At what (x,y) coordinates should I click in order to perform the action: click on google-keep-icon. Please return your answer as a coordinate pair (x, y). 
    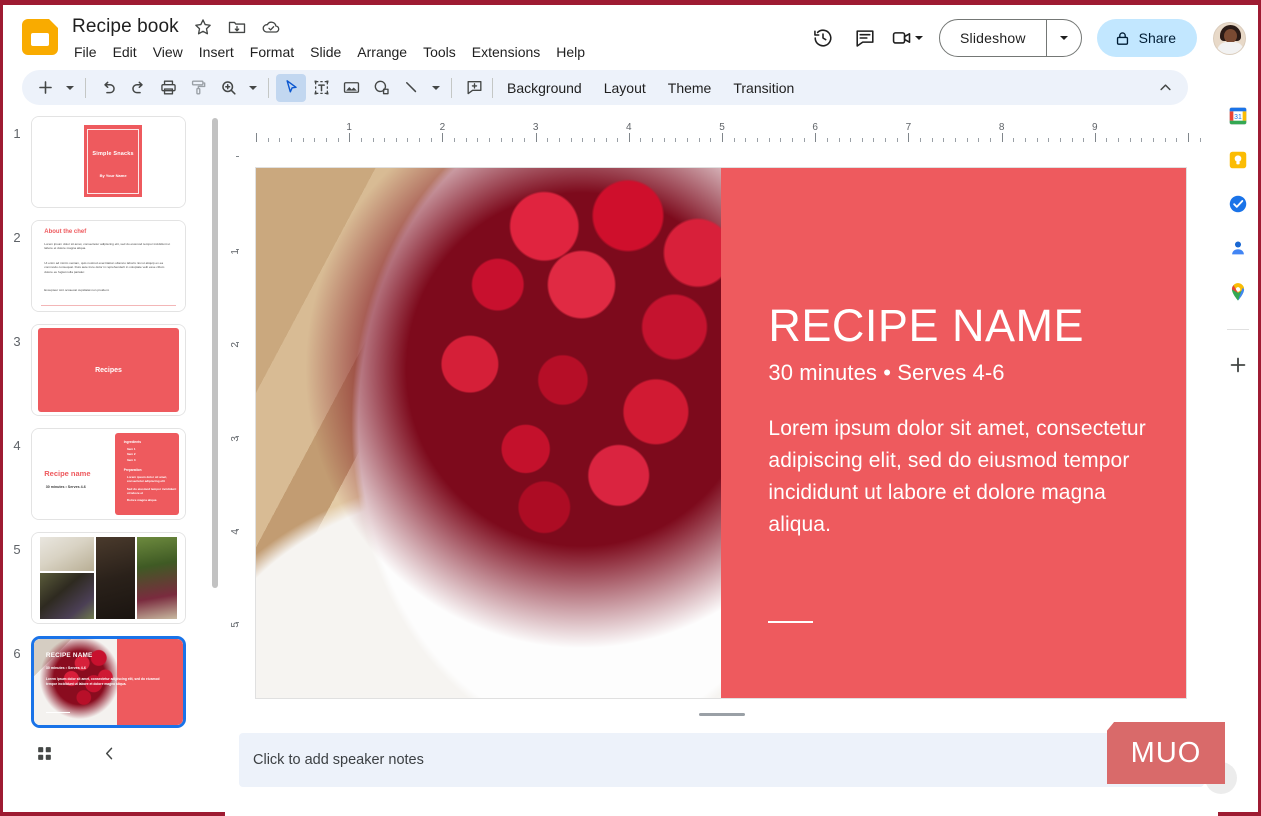
    Looking at the image, I should click on (1238, 160).